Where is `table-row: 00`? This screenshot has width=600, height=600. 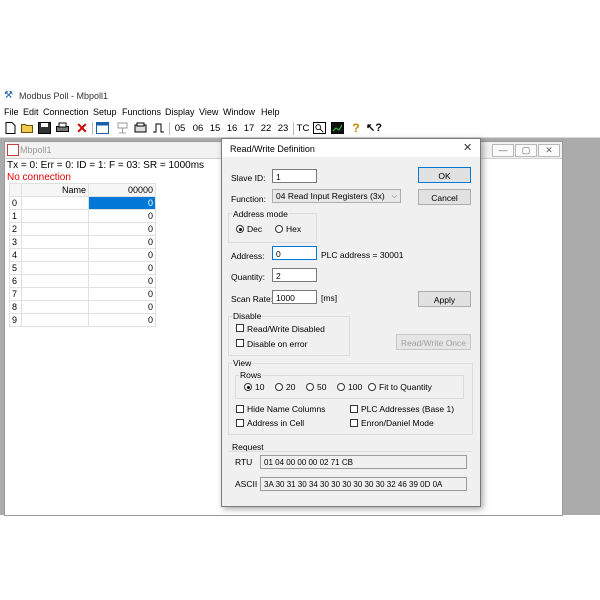
table-row: 00 is located at coordinates (82, 203).